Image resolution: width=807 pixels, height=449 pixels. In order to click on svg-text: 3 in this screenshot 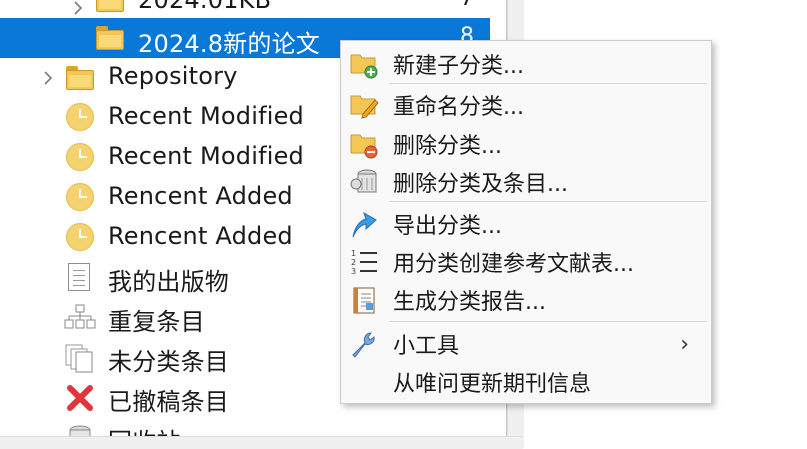, I will do `click(353, 271)`.